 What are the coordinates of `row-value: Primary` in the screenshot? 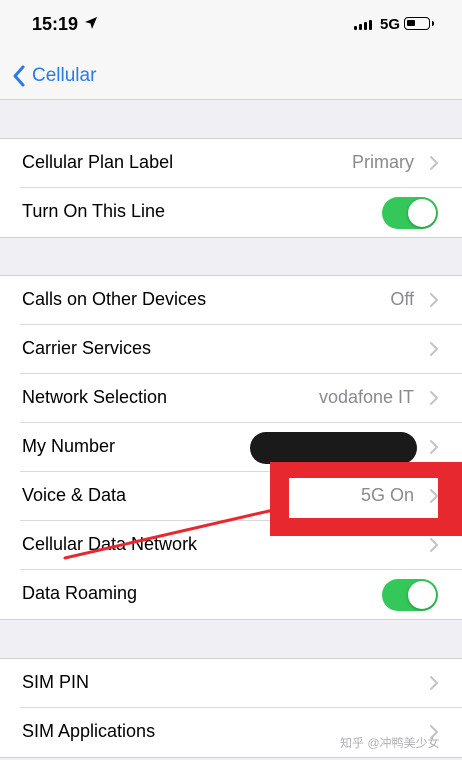 It's located at (383, 162).